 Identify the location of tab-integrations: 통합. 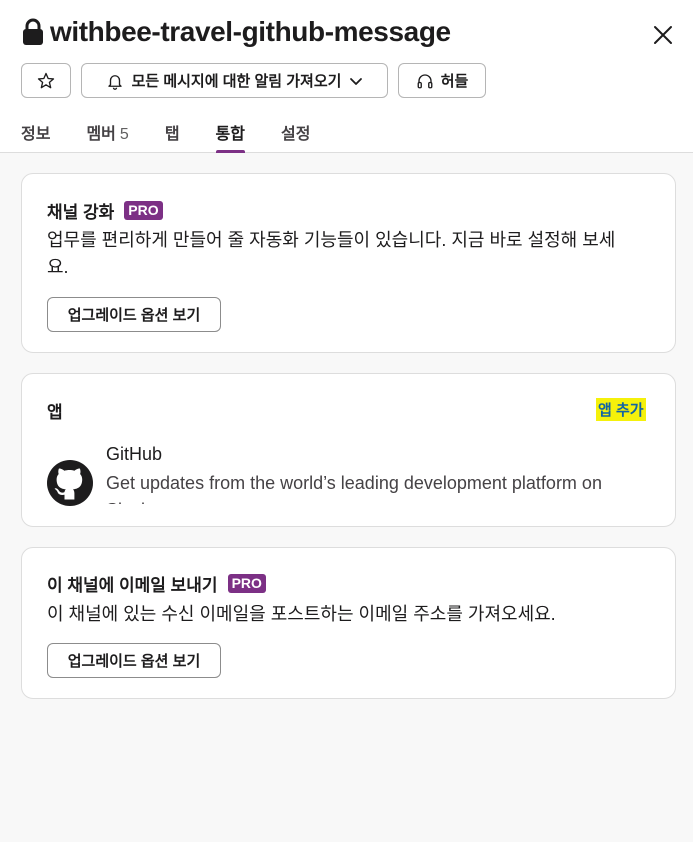
(230, 132).